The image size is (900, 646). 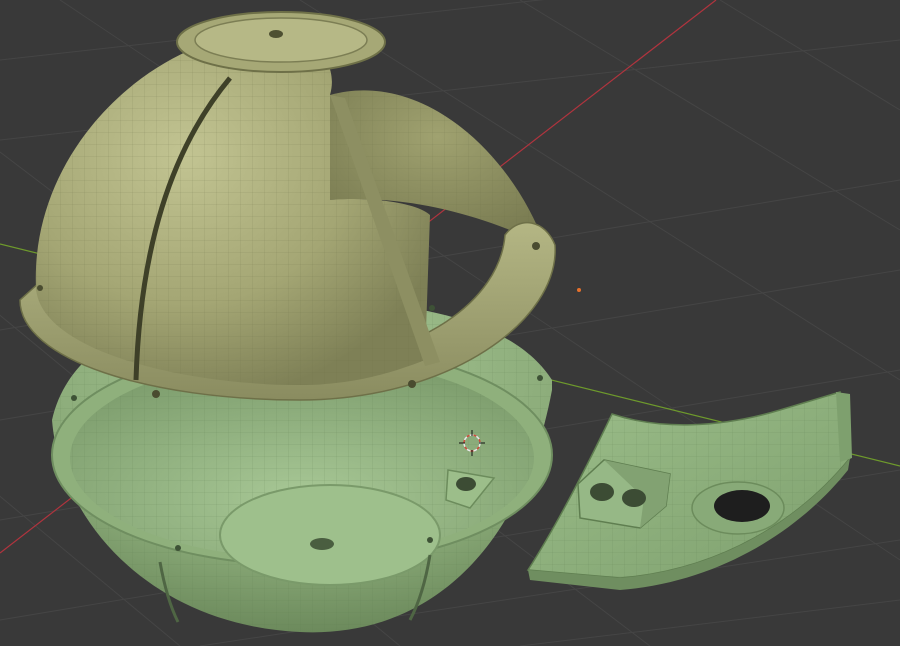 What do you see at coordinates (742, 506) in the screenshot?
I see `panel-hole` at bounding box center [742, 506].